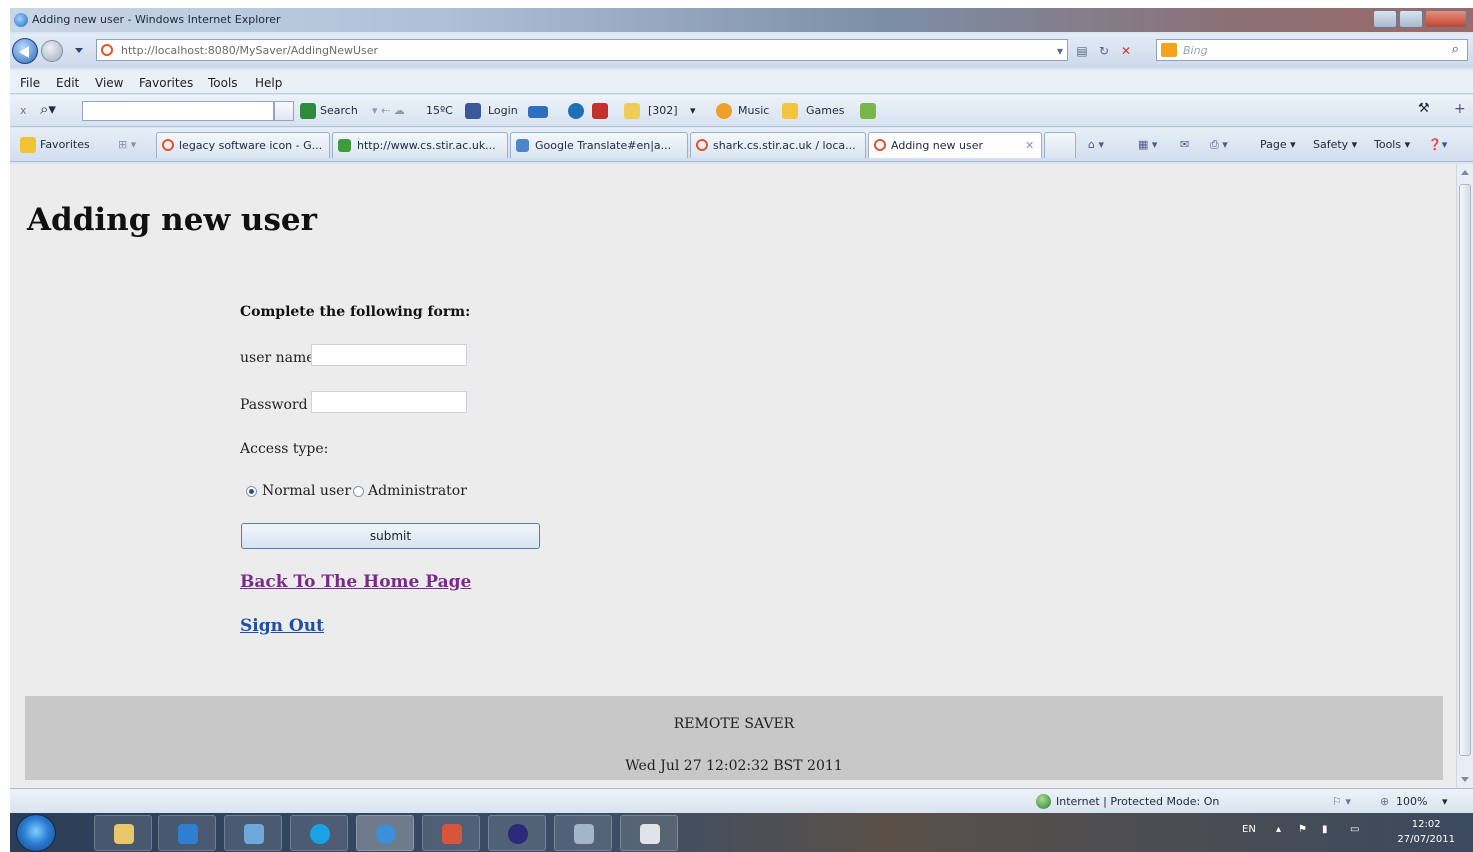  Describe the element at coordinates (25, 51) in the screenshot. I see `back-button` at that location.